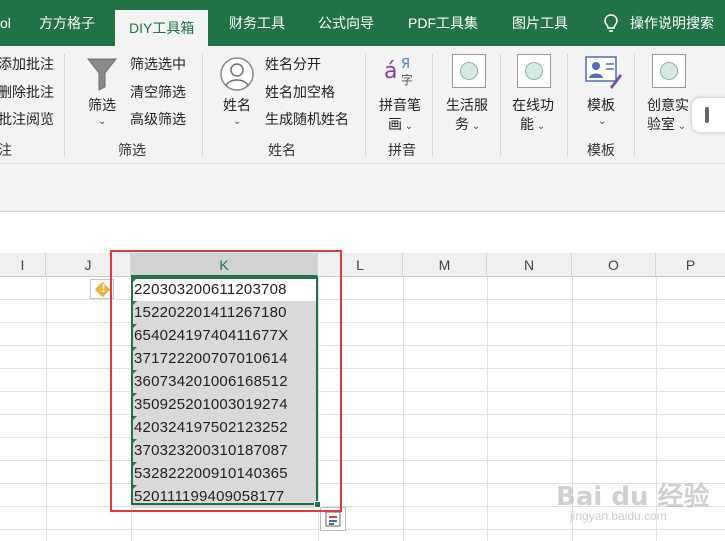 The height and width of the screenshot is (541, 725). I want to click on cell-value: 350925201003019274, so click(211, 404).